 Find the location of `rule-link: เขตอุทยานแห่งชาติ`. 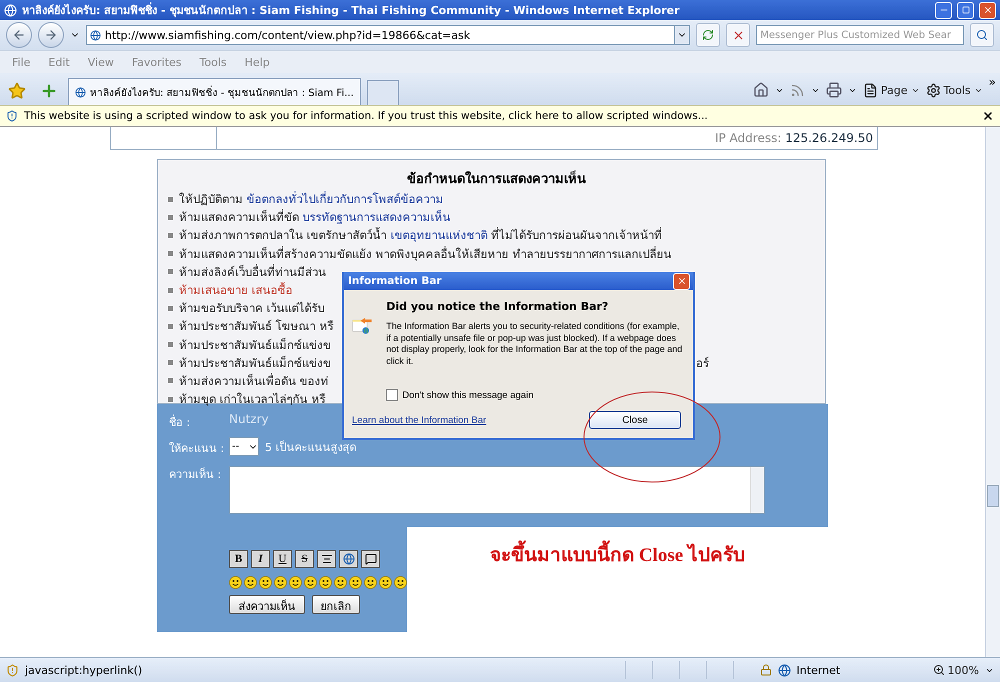

rule-link: เขตอุทยานแห่งชาติ is located at coordinates (439, 235).